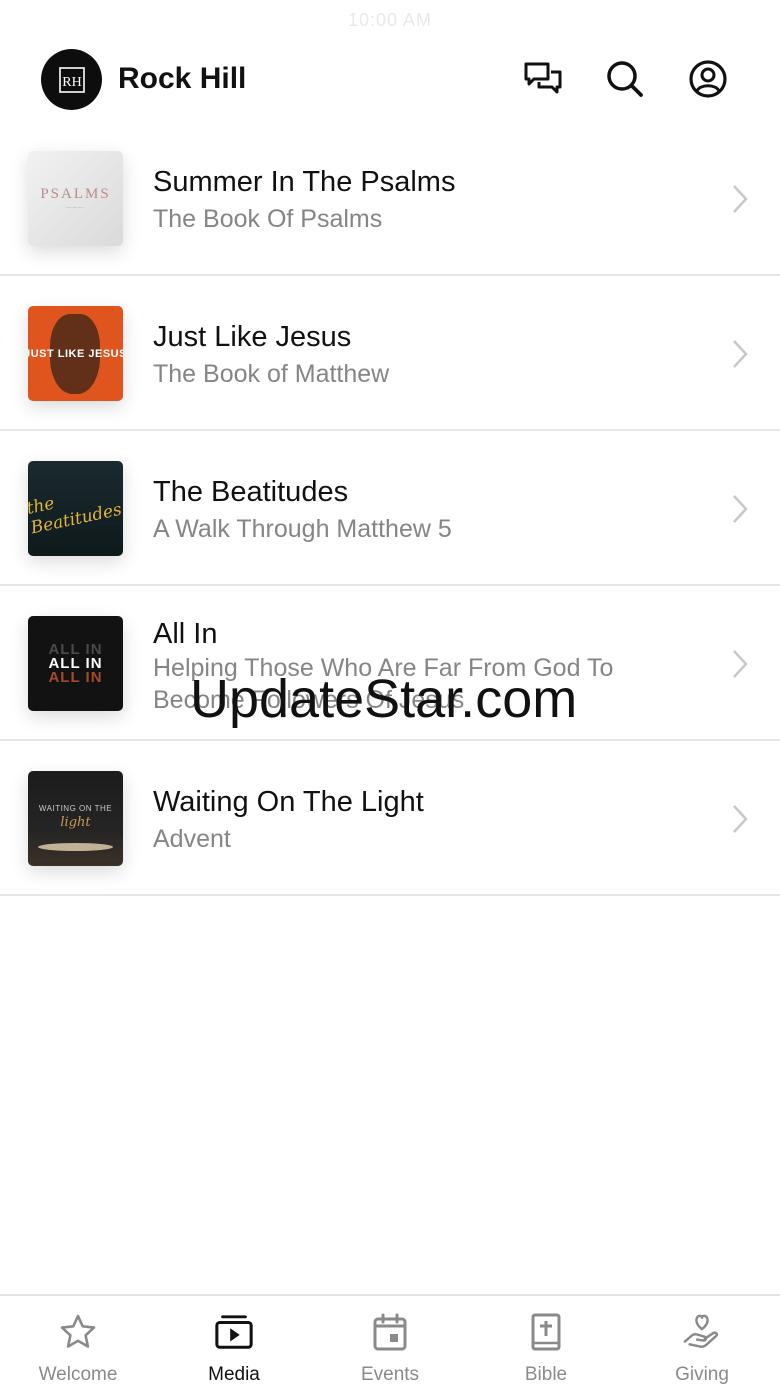 The width and height of the screenshot is (780, 1387). What do you see at coordinates (390, 1332) in the screenshot?
I see `calendar-icon` at bounding box center [390, 1332].